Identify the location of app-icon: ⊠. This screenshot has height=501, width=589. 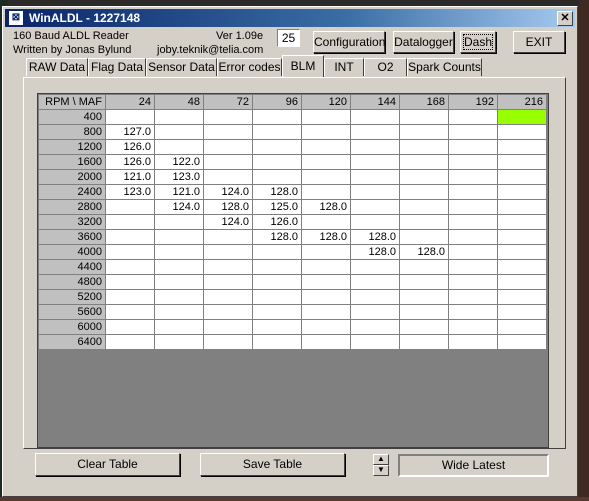
(16, 18).